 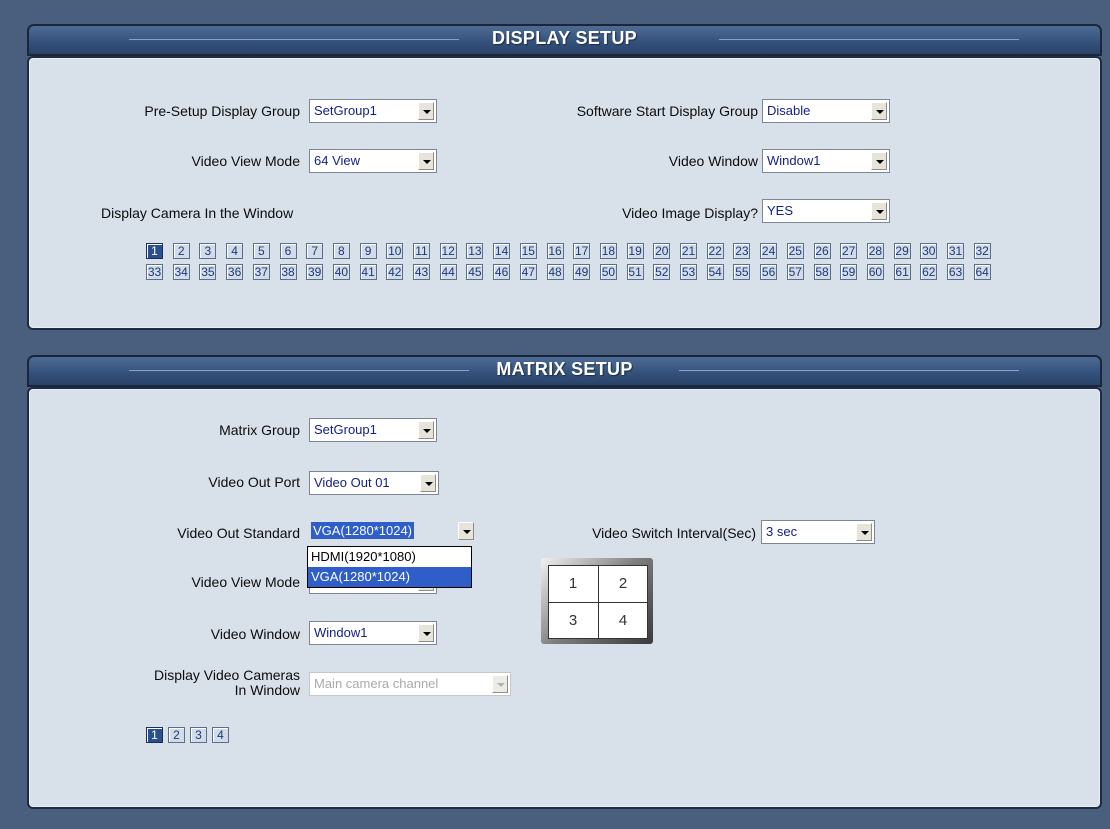 I want to click on camera-button-18: 18, so click(x=608, y=251).